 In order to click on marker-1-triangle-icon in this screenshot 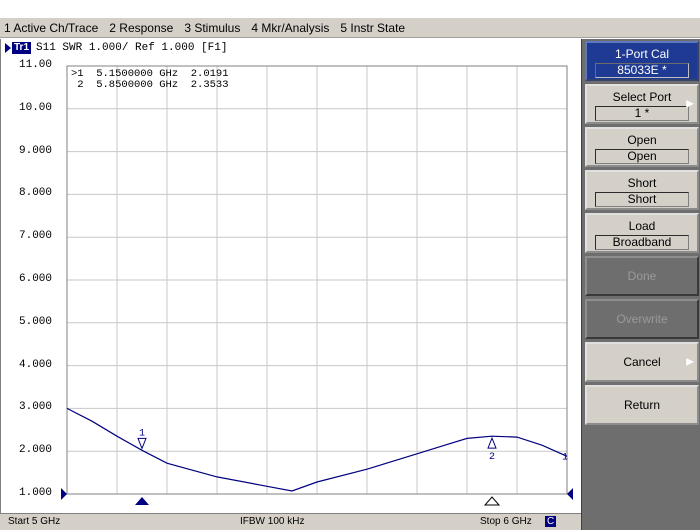, I will do `click(142, 443)`.